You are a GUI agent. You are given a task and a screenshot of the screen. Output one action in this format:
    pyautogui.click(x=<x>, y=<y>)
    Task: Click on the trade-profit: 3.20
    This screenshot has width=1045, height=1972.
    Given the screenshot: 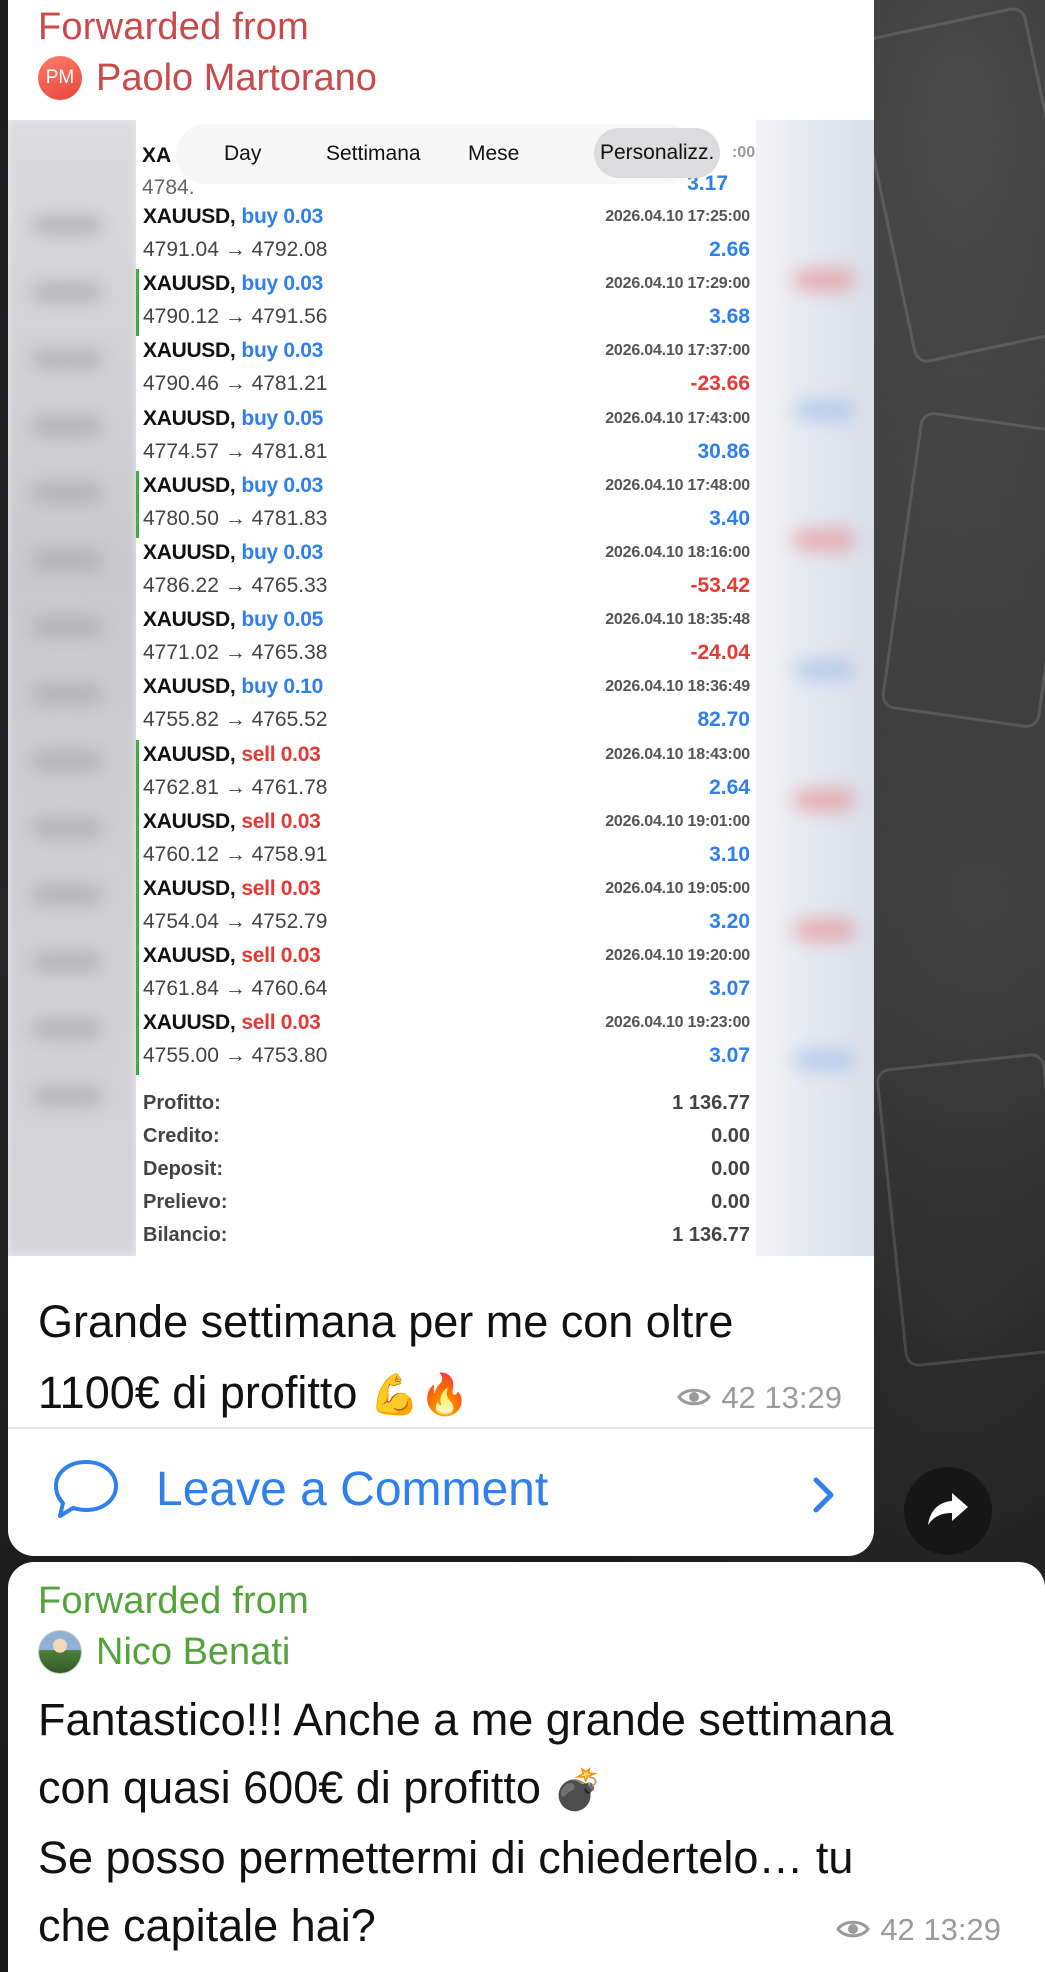 What is the action you would take?
    pyautogui.click(x=729, y=921)
    